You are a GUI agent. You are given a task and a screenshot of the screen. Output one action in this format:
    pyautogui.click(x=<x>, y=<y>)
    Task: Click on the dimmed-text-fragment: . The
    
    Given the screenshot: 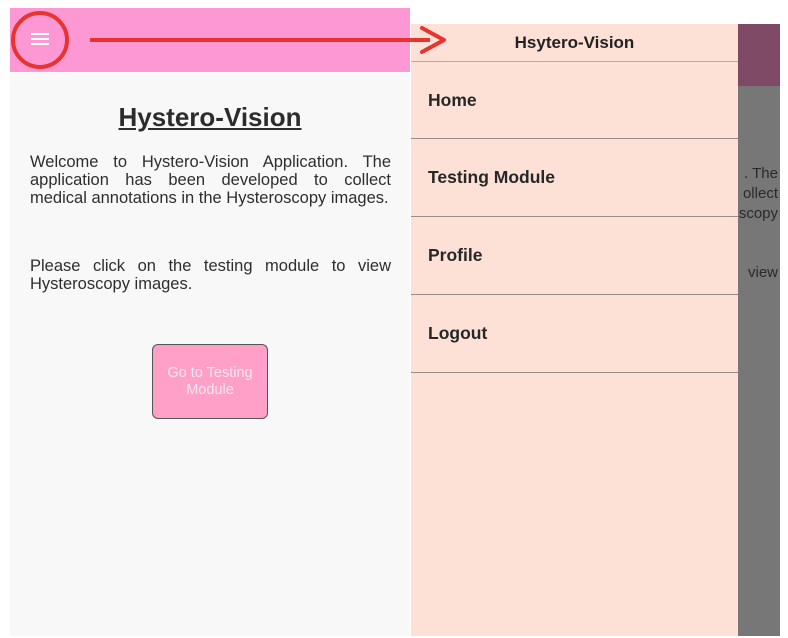 What is the action you would take?
    pyautogui.click(x=761, y=173)
    